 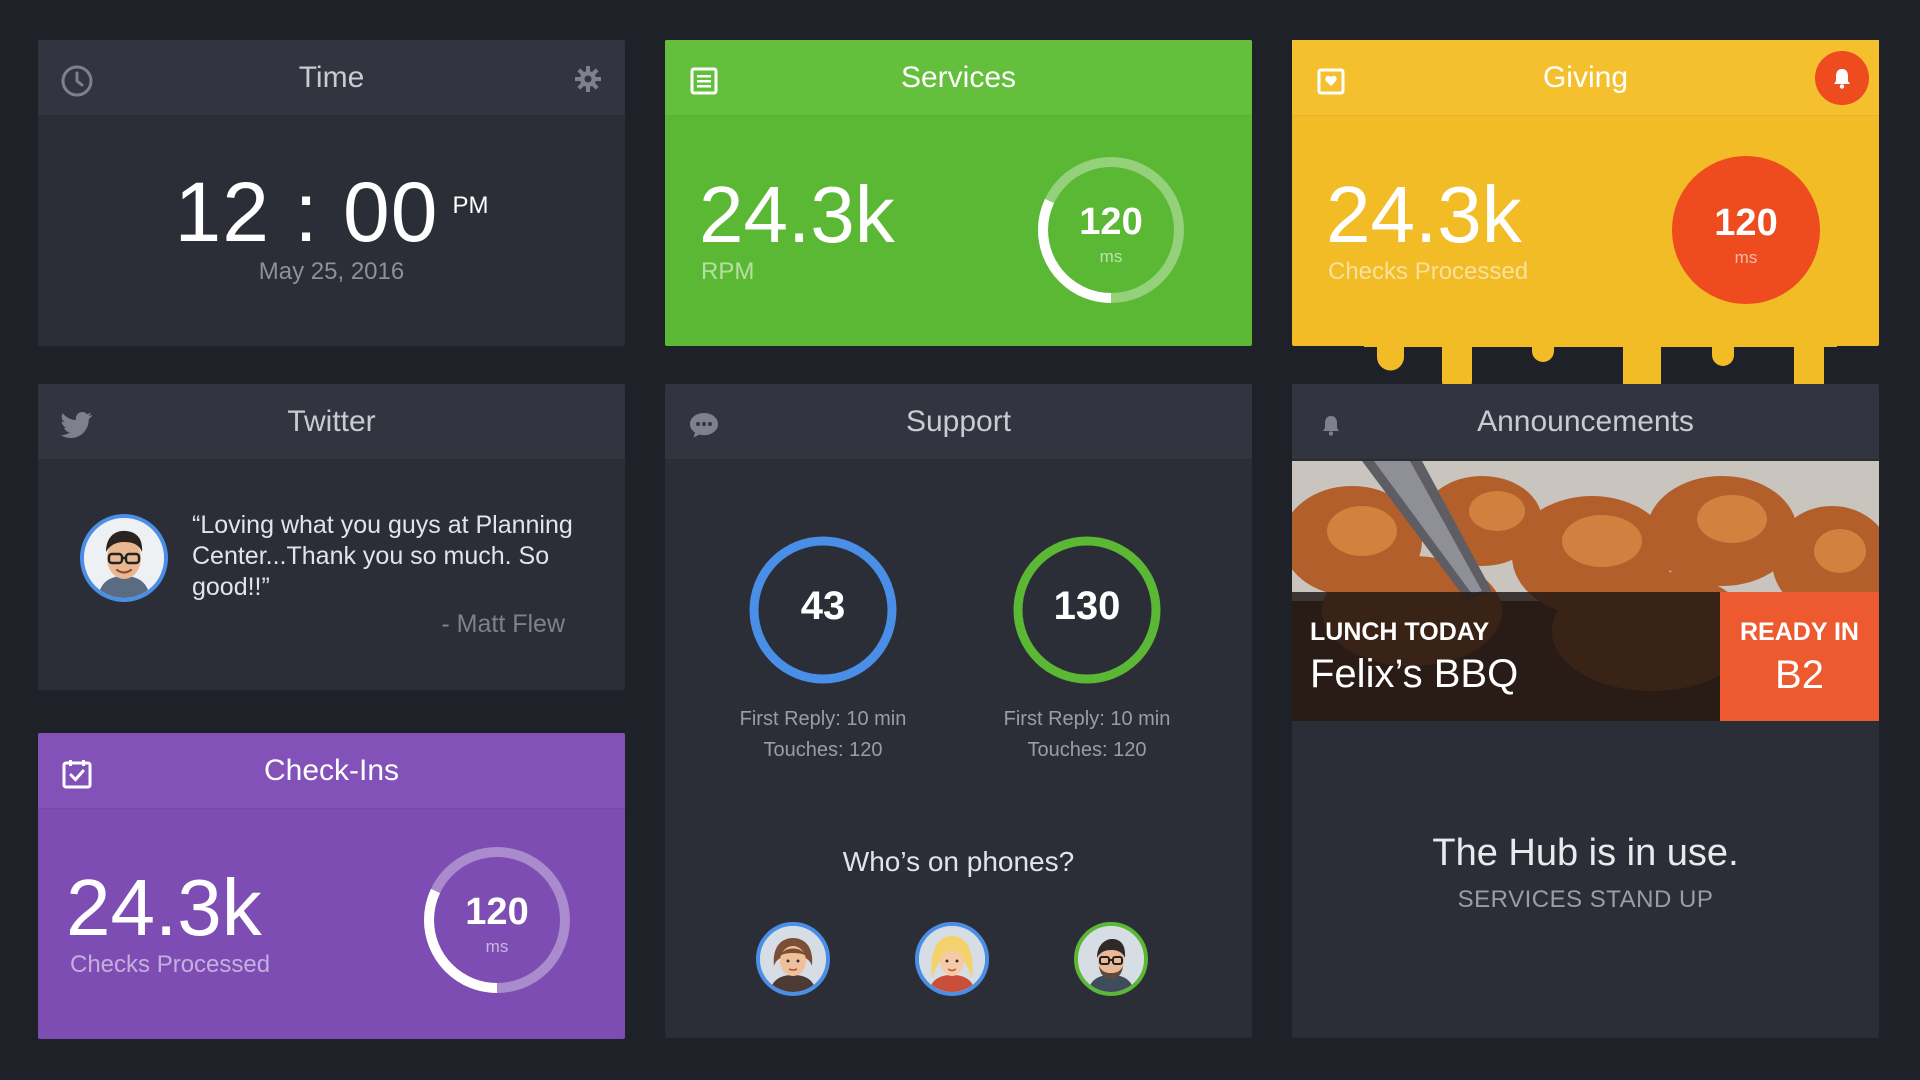 I want to click on services-card-header: Services, so click(x=958, y=78).